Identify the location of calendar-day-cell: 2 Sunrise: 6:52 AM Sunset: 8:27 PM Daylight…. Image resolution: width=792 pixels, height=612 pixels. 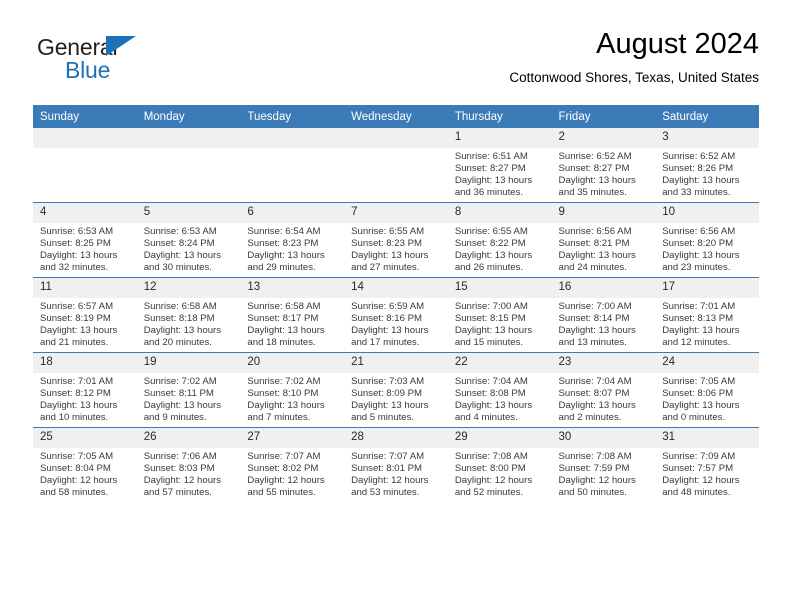
(603, 165).